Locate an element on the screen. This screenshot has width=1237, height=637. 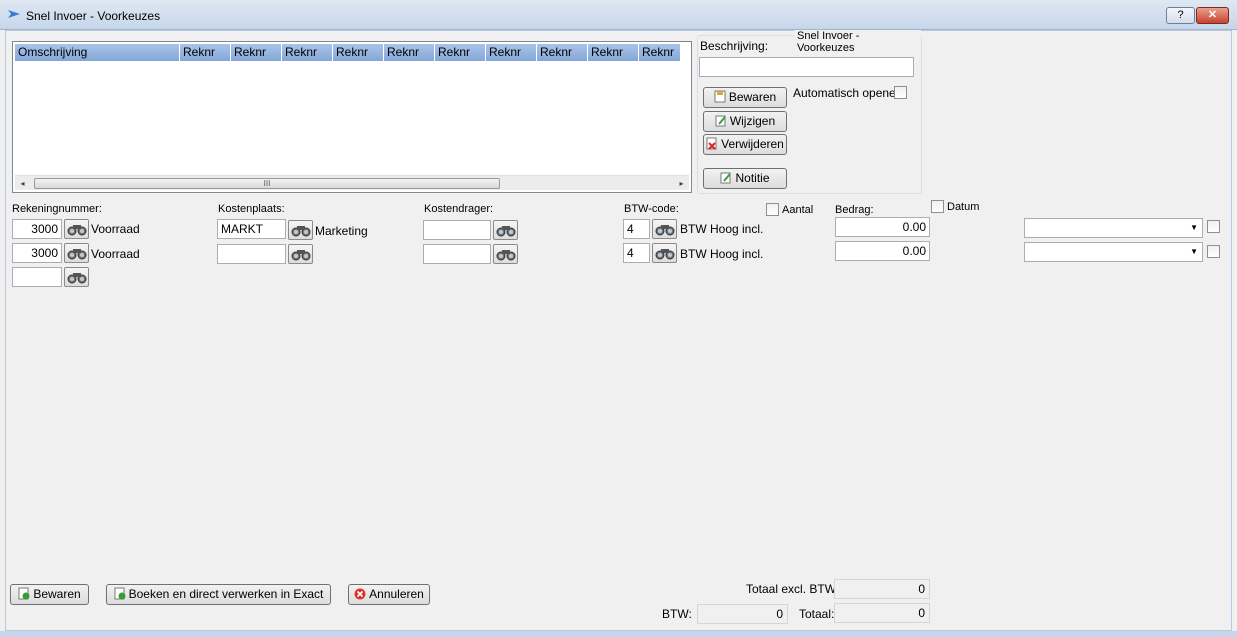
total-value: 0 is located at coordinates (882, 613).